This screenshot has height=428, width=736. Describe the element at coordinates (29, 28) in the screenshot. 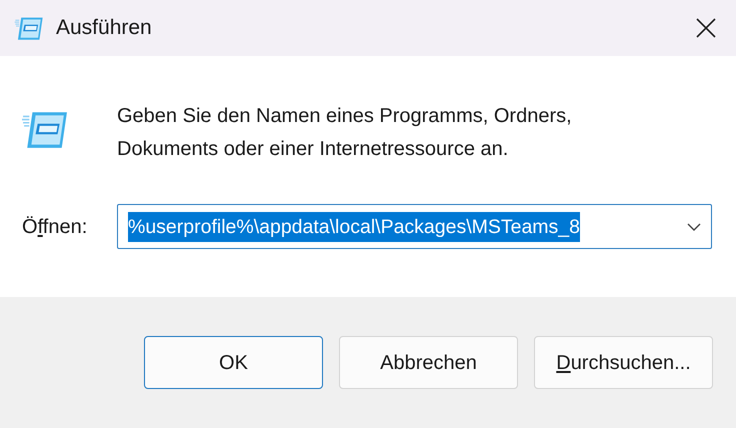

I see `run-icon` at that location.